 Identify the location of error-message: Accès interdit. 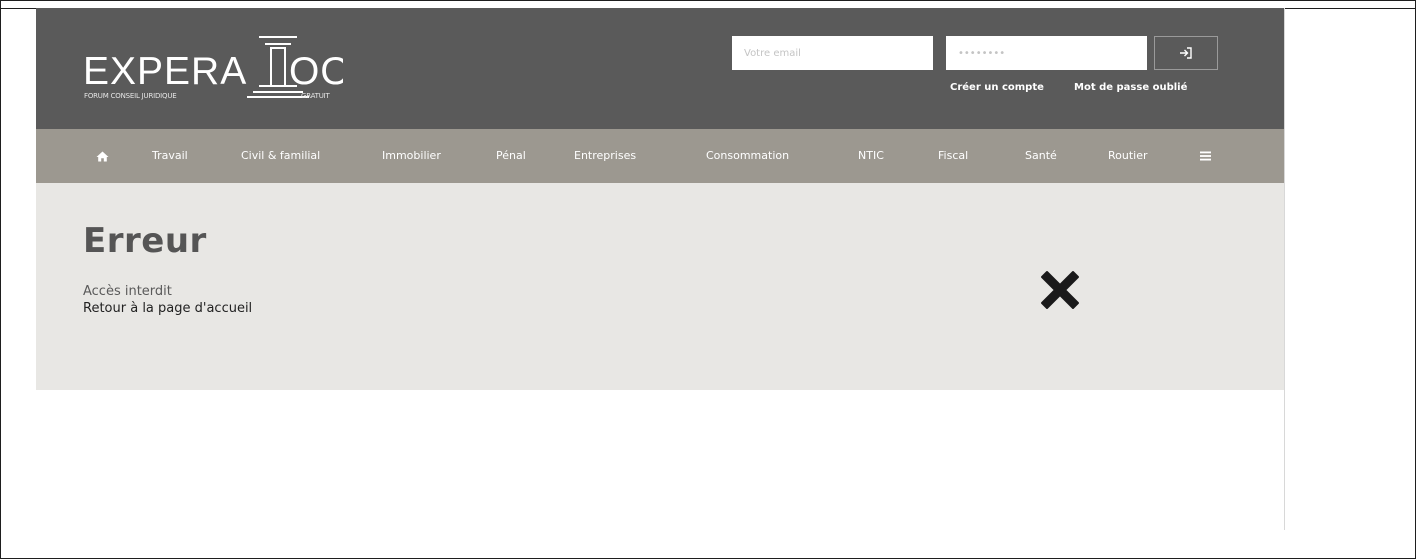
(127, 291).